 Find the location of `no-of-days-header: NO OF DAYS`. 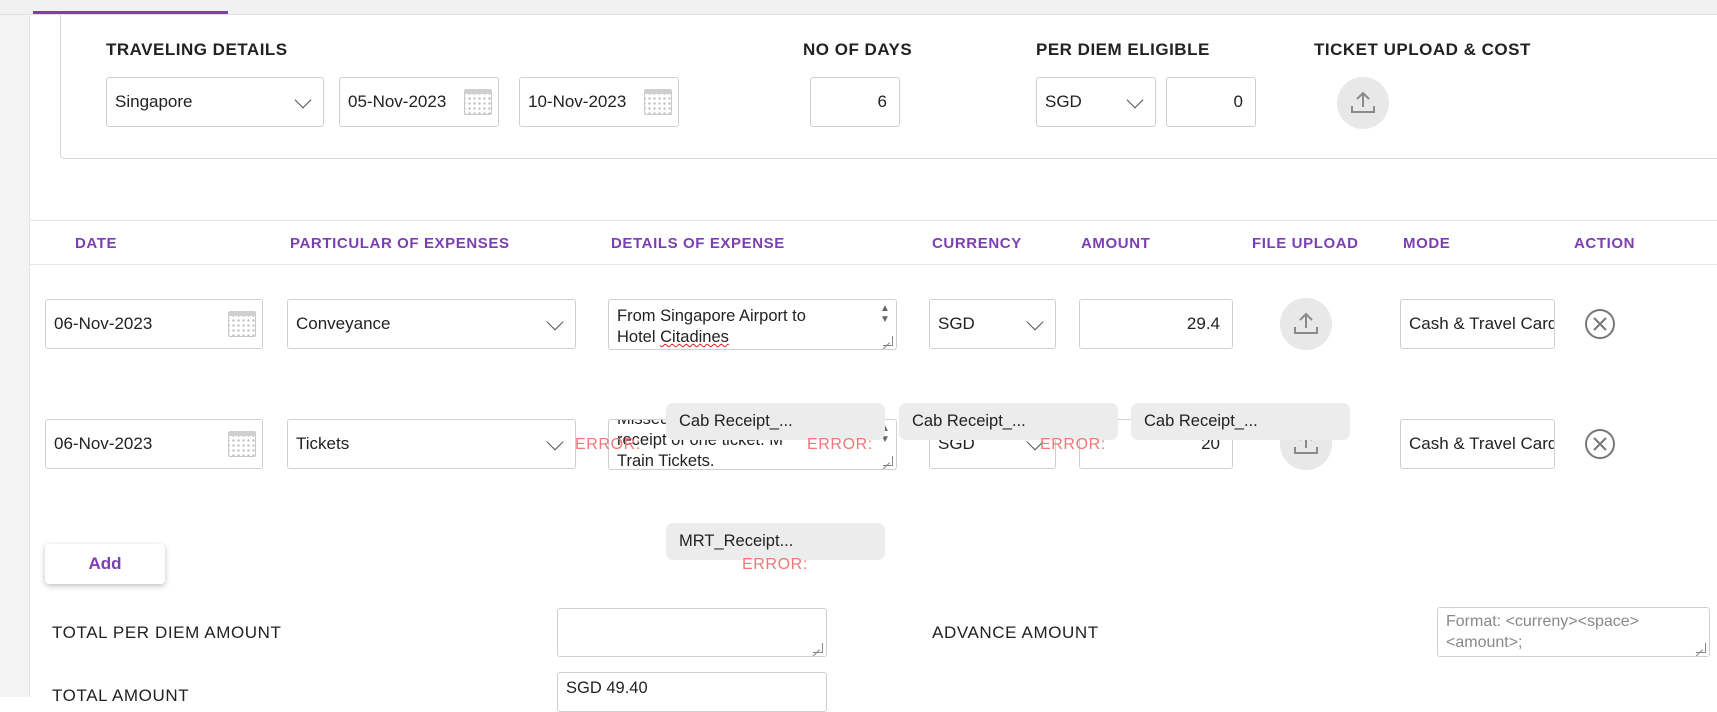

no-of-days-header: NO OF DAYS is located at coordinates (858, 49).